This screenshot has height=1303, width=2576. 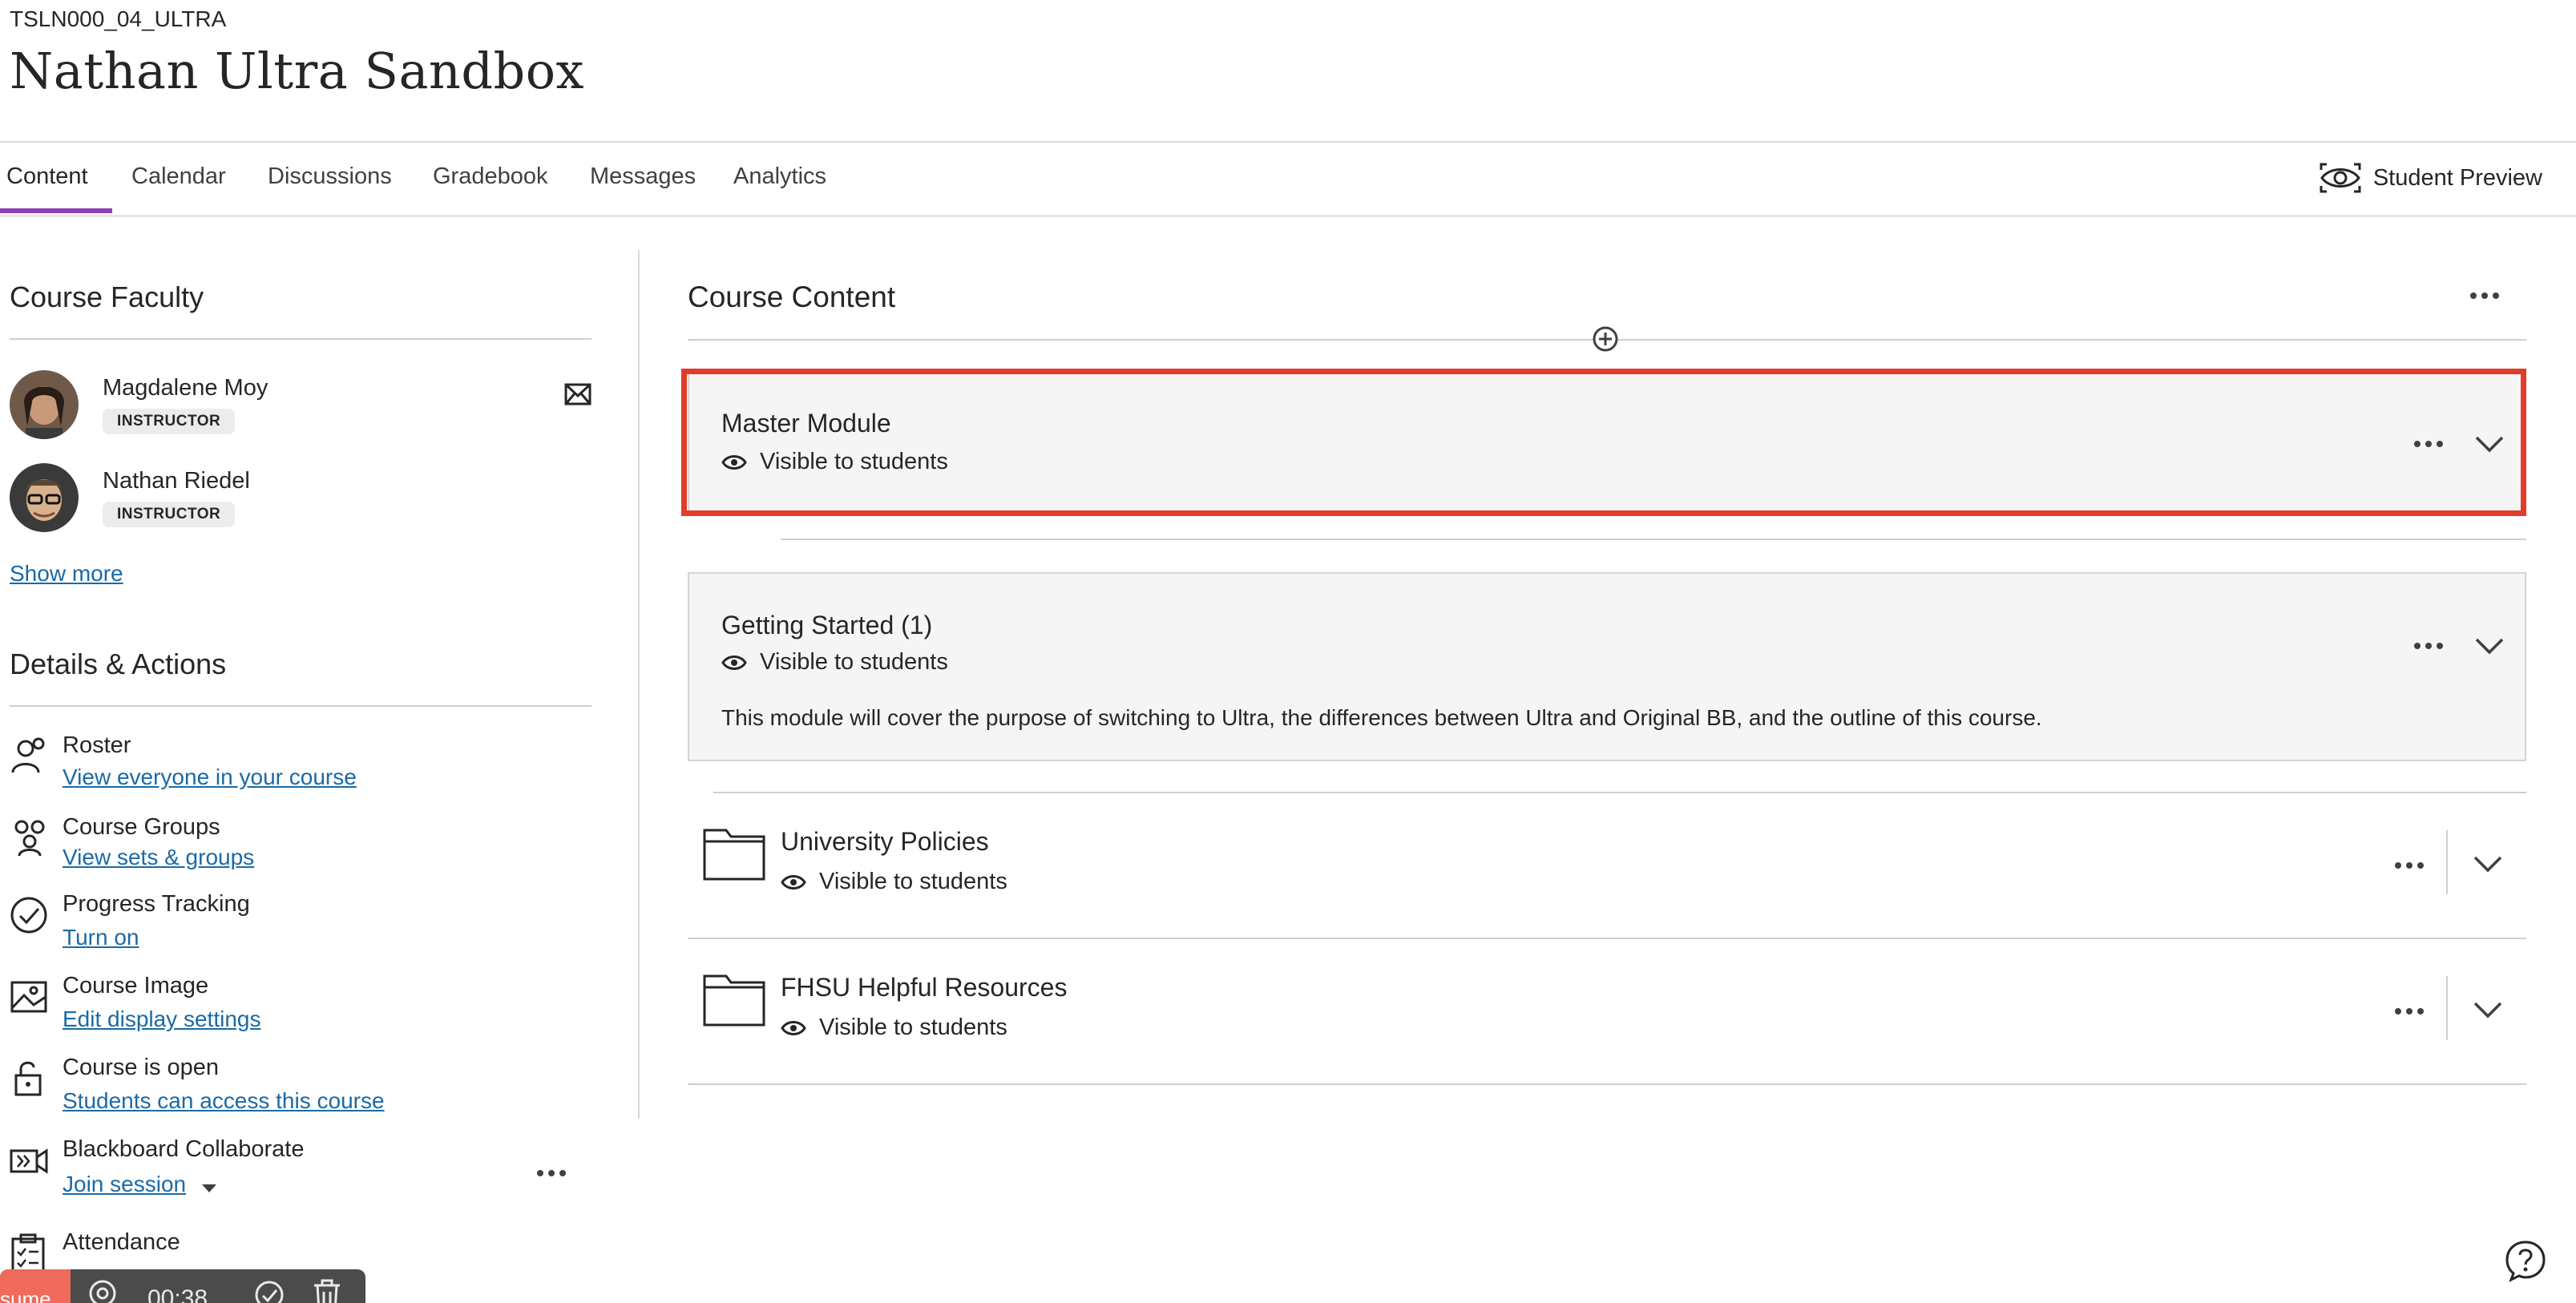 What do you see at coordinates (29, 1161) in the screenshot?
I see `collaborate-icon` at bounding box center [29, 1161].